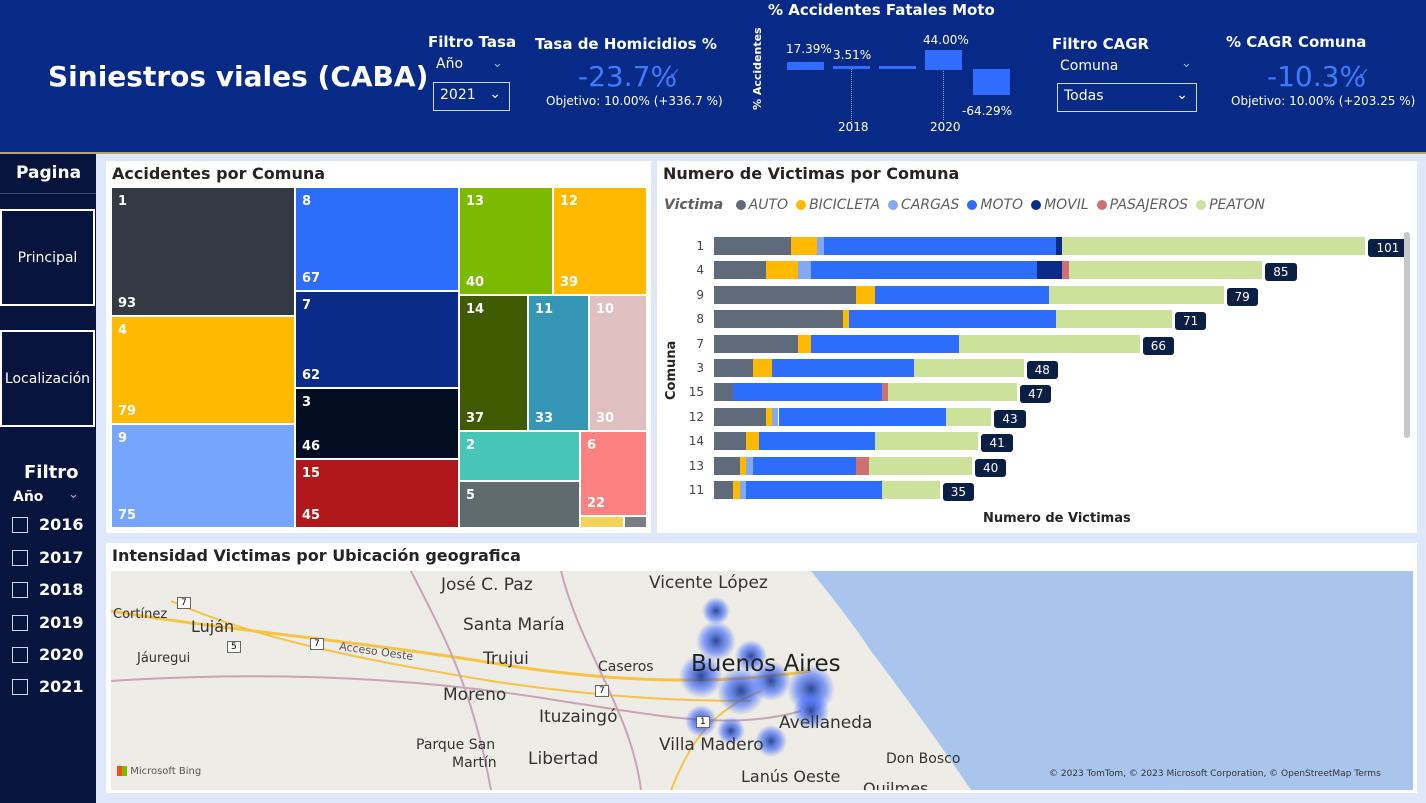 The image size is (1426, 803). What do you see at coordinates (1066, 205) in the screenshot?
I see `legend-item: MOVIL` at bounding box center [1066, 205].